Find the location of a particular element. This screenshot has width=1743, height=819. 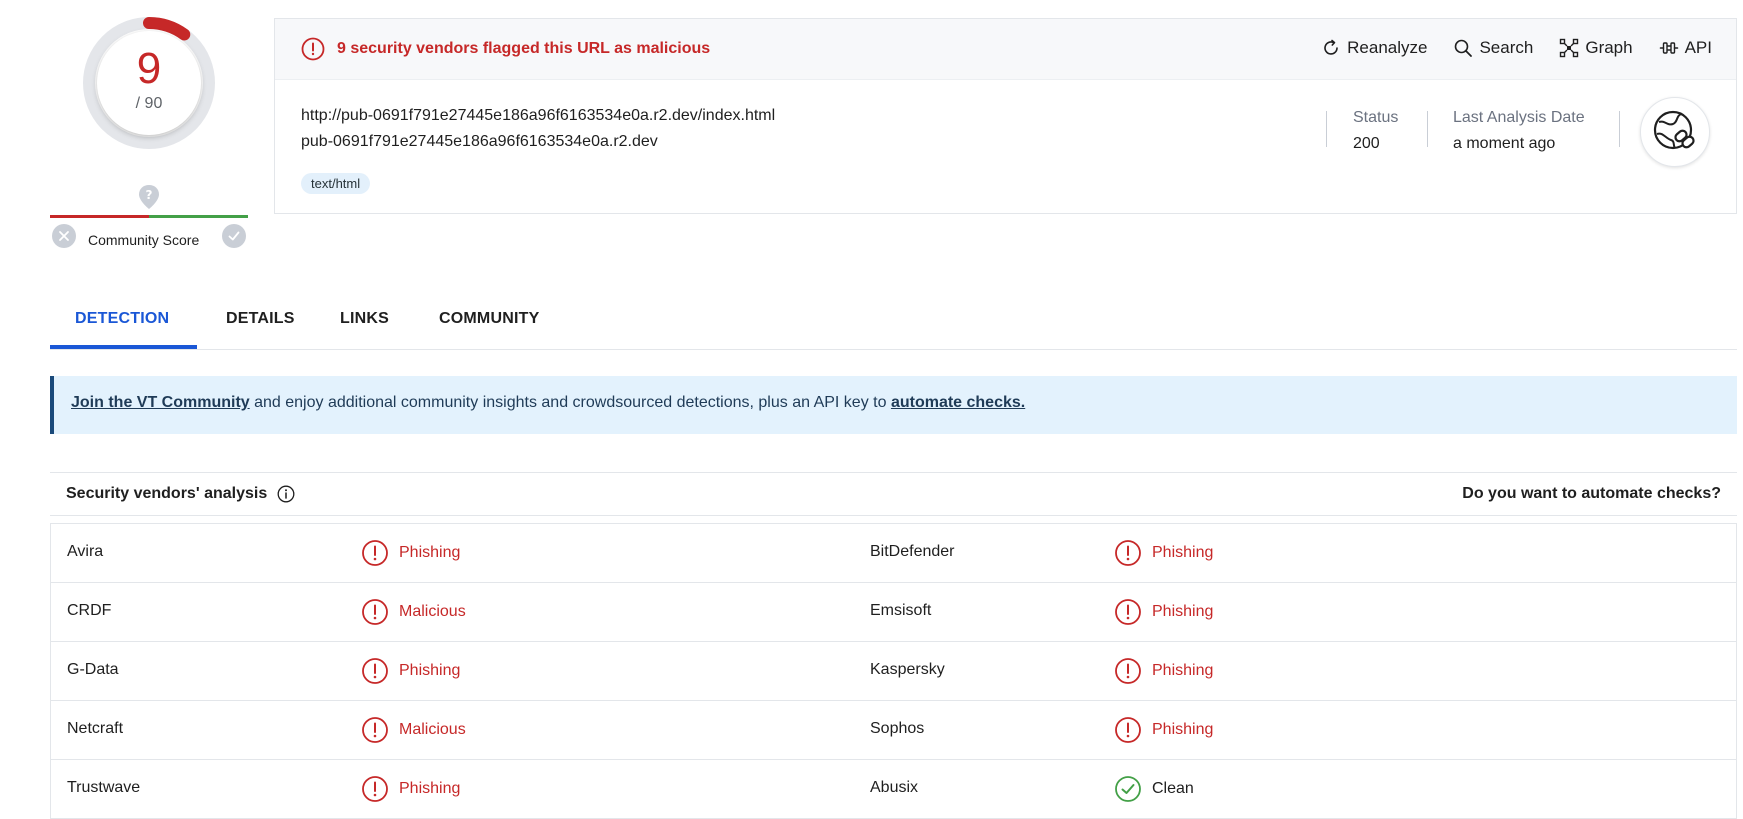

vendors-title-text: Security vendors' analysis is located at coordinates (167, 493).